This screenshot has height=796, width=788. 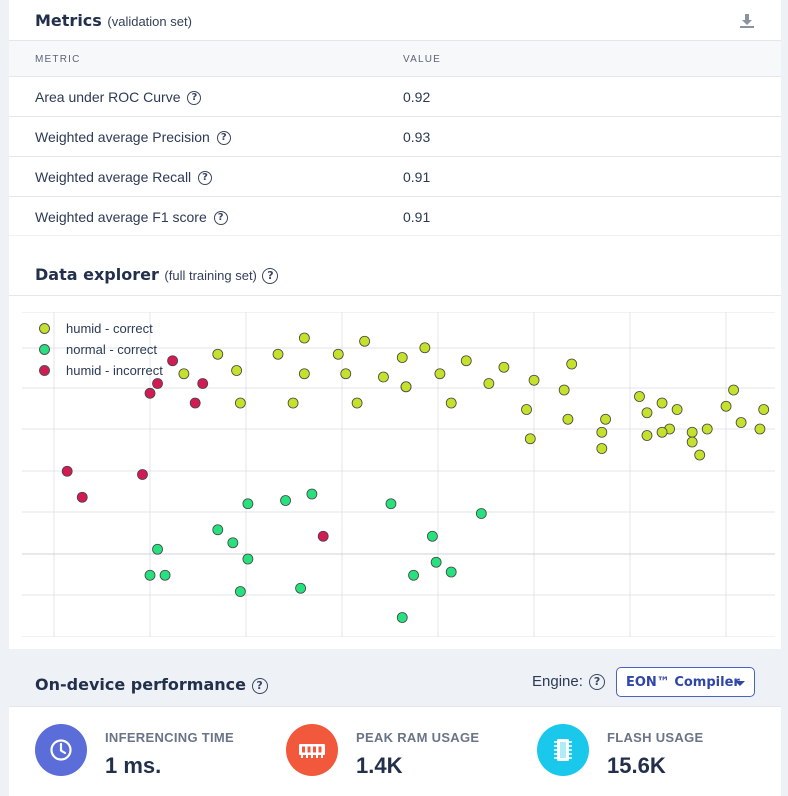 What do you see at coordinates (740, 683) in the screenshot?
I see `caret-down-icon` at bounding box center [740, 683].